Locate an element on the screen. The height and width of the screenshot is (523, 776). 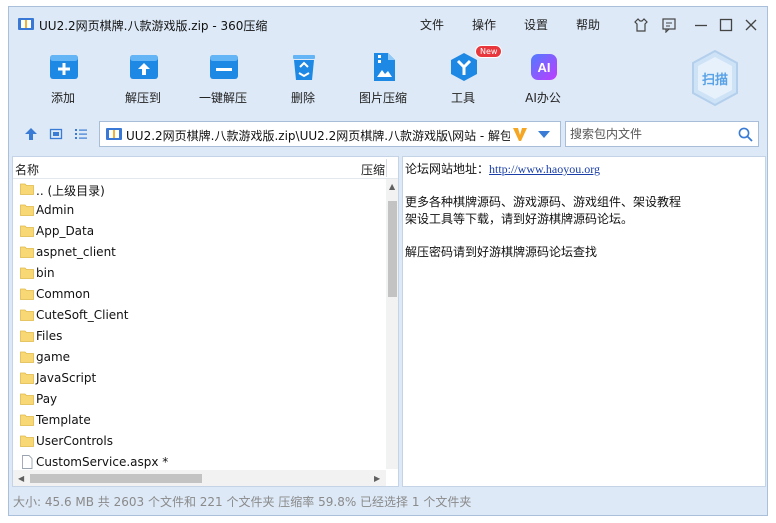
list-view-icon is located at coordinates (81, 134).